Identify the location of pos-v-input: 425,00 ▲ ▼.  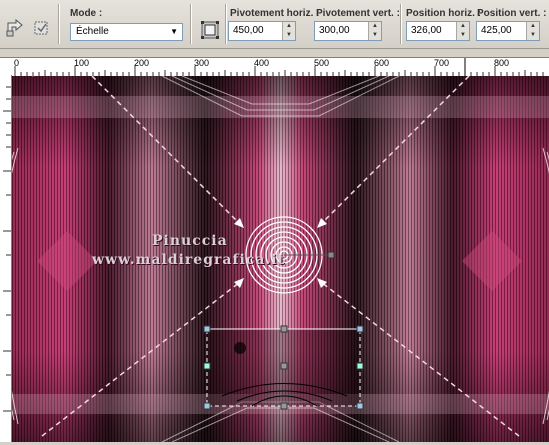
(508, 31).